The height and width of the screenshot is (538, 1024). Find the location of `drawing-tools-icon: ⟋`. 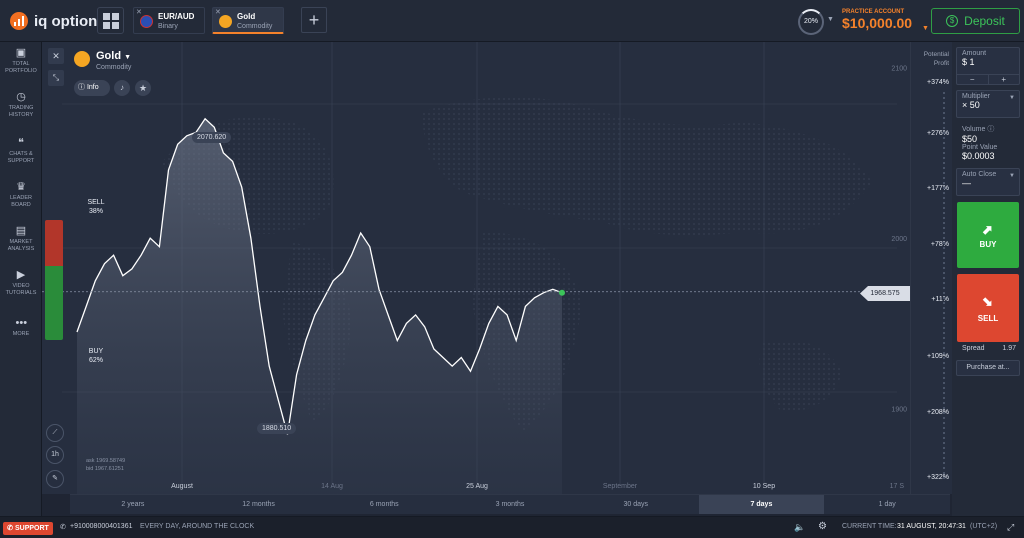

drawing-tools-icon: ⟋ is located at coordinates (55, 433).